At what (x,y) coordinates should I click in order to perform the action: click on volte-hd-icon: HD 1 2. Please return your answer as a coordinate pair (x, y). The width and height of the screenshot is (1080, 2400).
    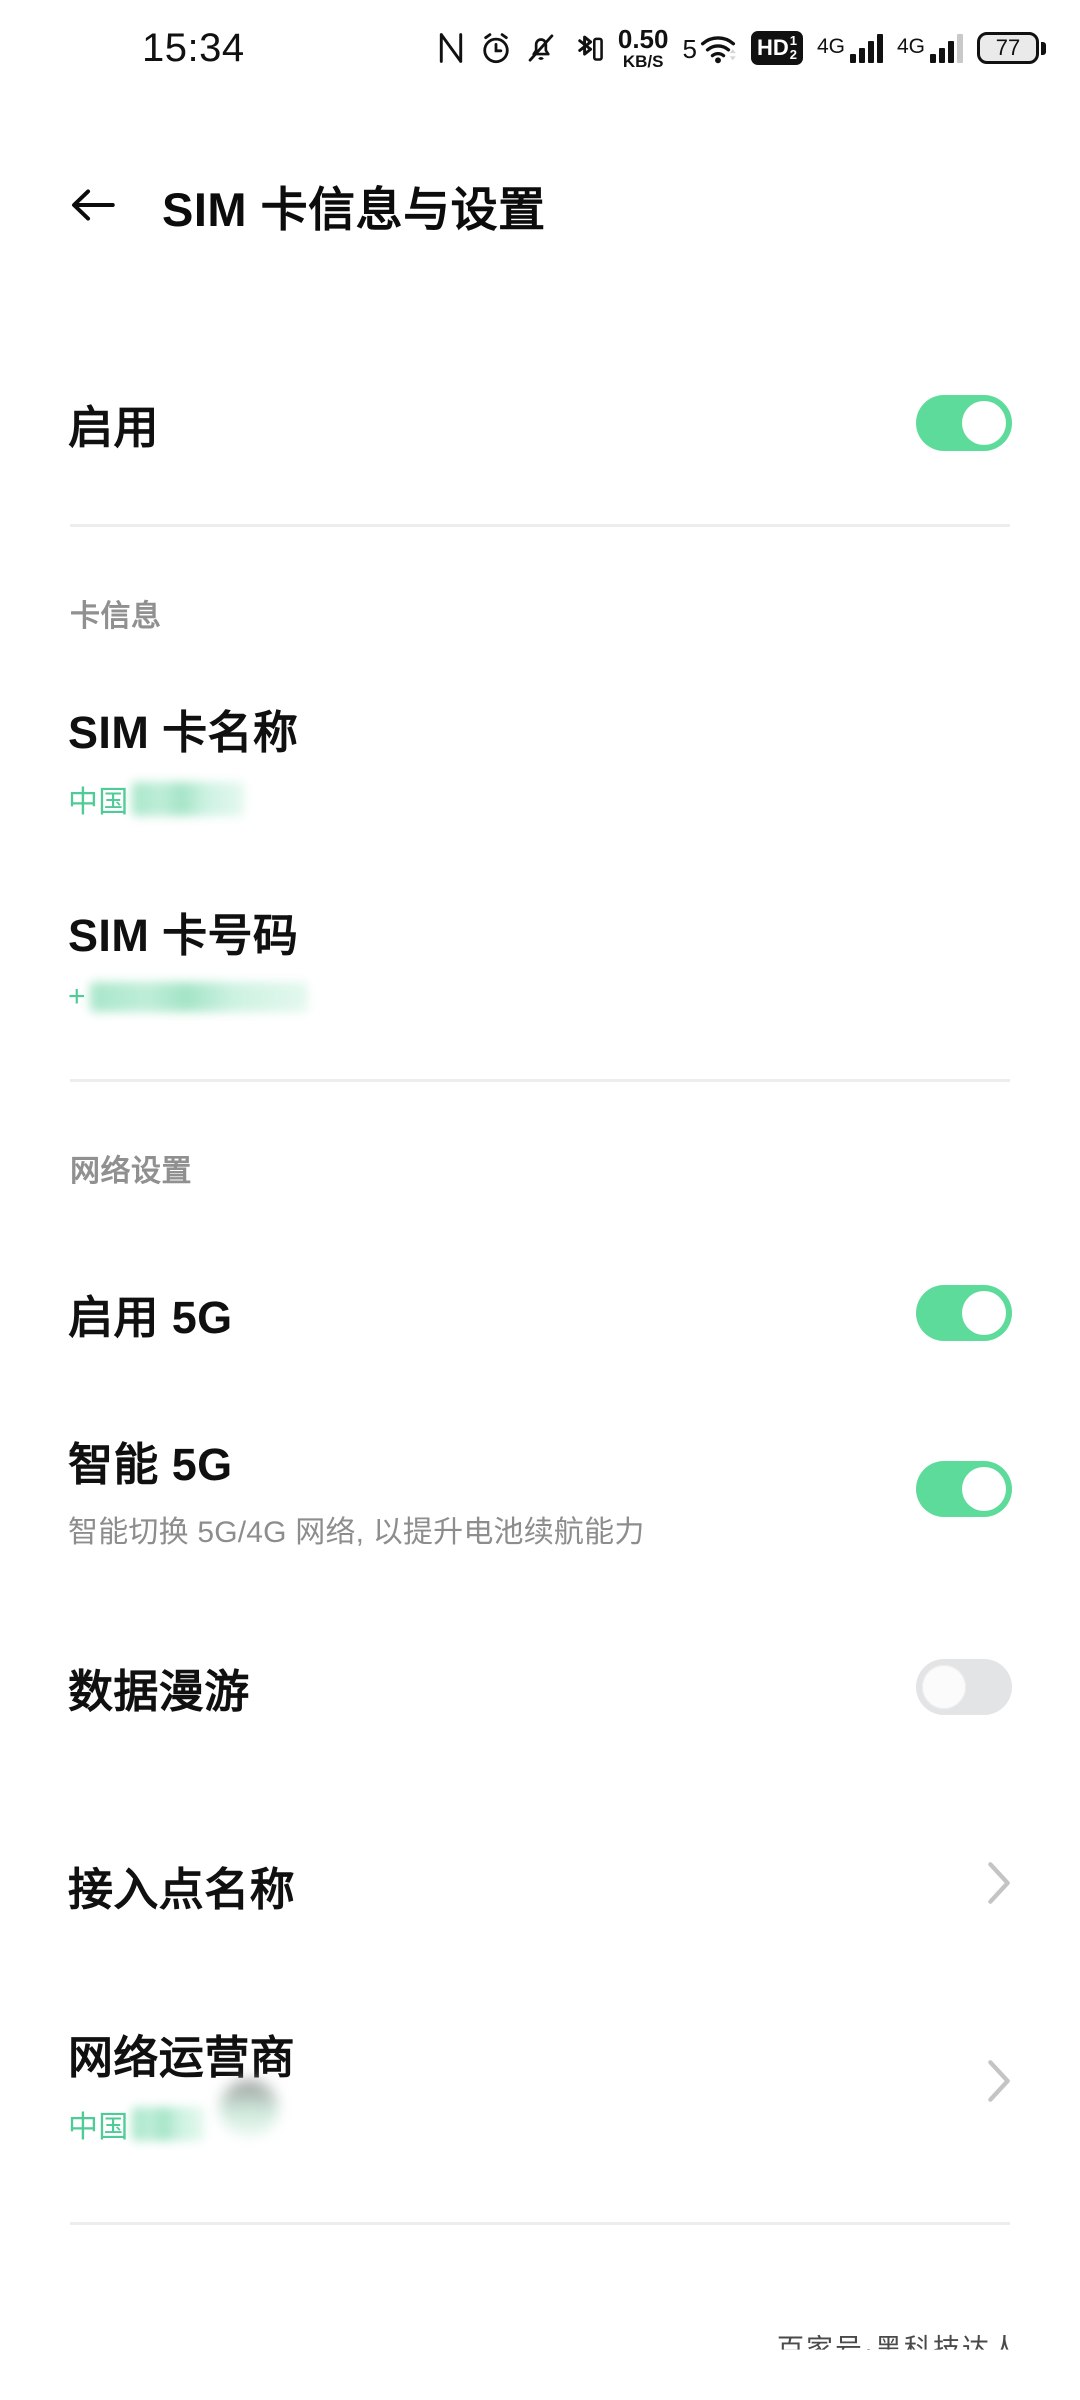
    Looking at the image, I should click on (776, 48).